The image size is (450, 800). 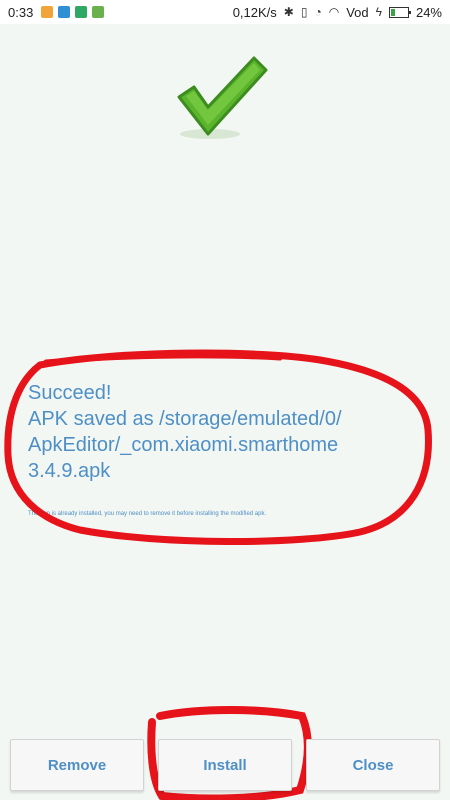 What do you see at coordinates (185, 419) in the screenshot?
I see `message-line: APK saved as /storage/emulated/0/` at bounding box center [185, 419].